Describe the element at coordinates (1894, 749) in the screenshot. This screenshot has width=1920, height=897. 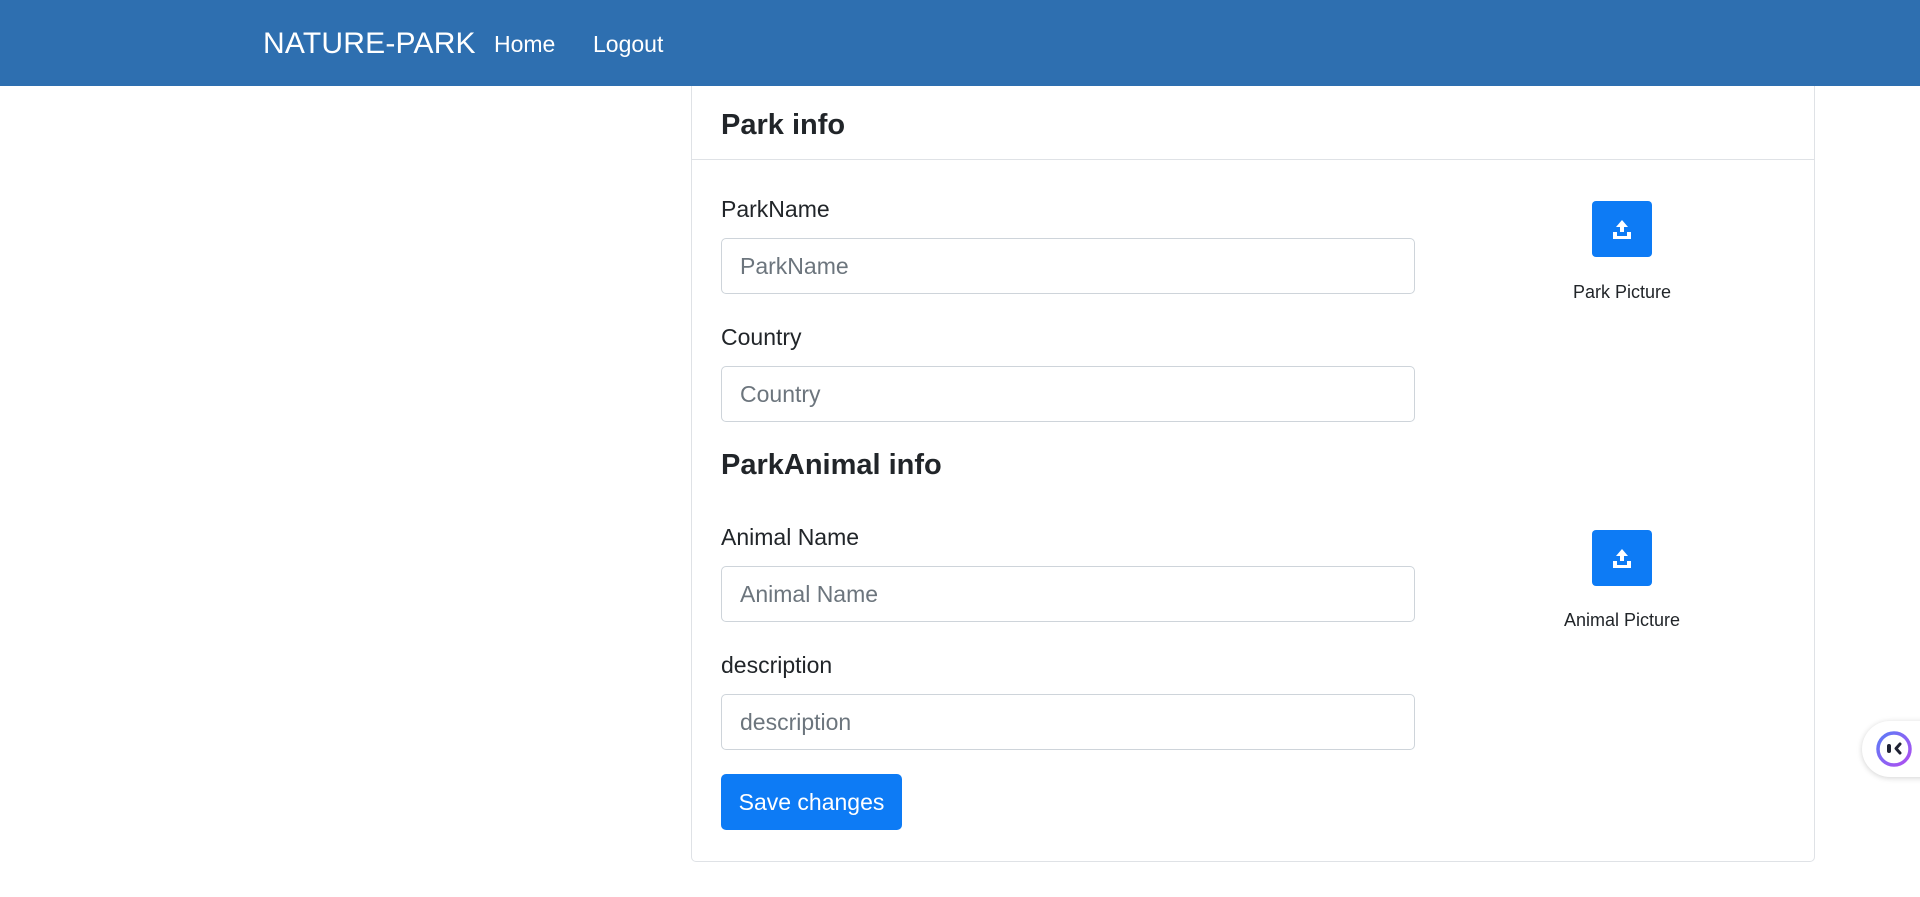
I see `assistant-face-icon` at that location.